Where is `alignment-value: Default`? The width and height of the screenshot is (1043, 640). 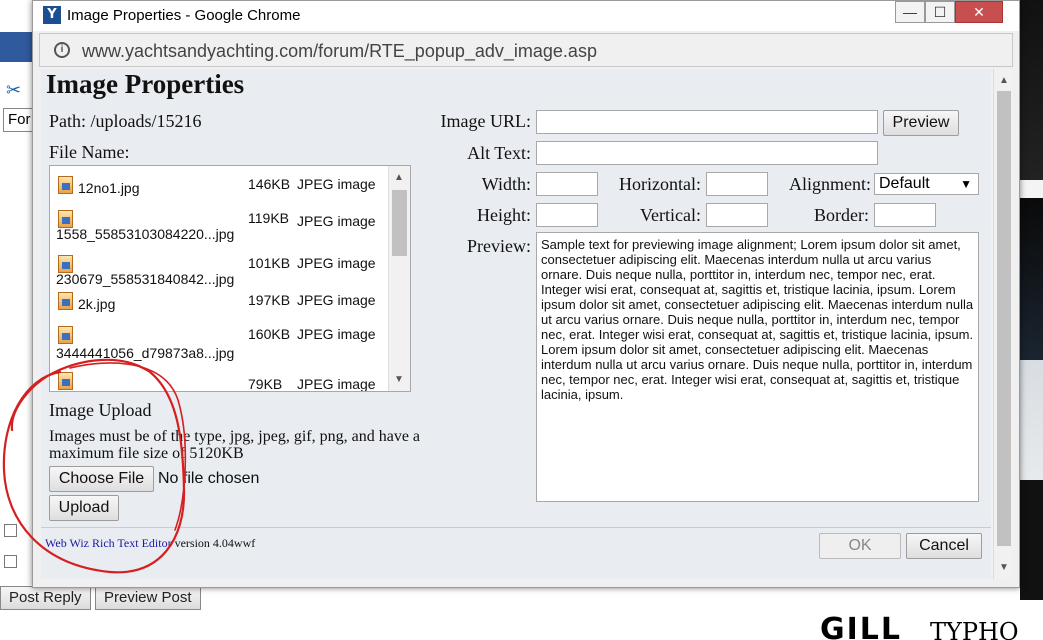
alignment-value: Default is located at coordinates (904, 183).